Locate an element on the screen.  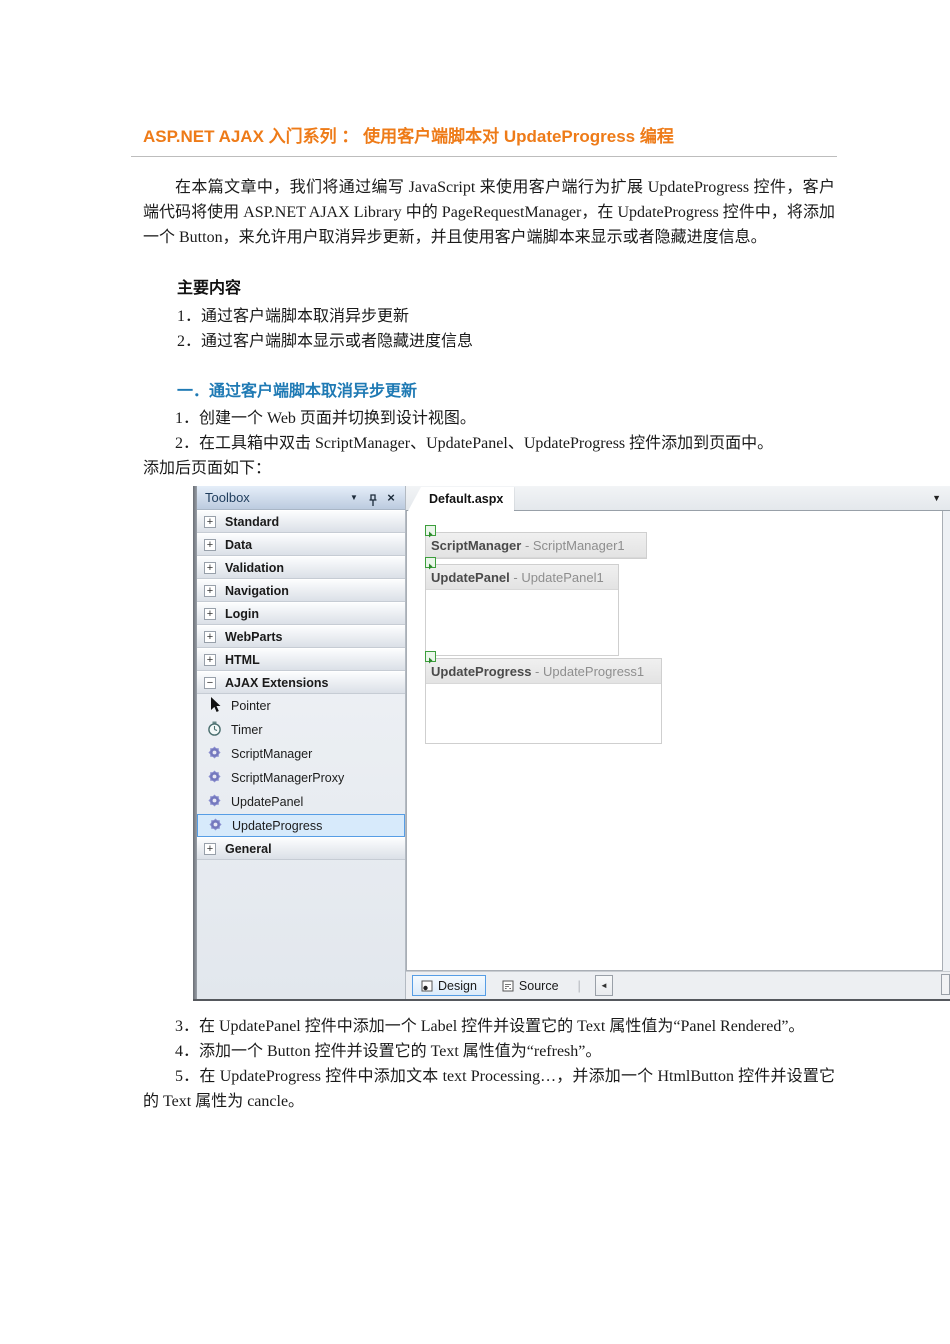
toolbox-item-updateprogress-selected: UpdateProgress is located at coordinates (301, 825).